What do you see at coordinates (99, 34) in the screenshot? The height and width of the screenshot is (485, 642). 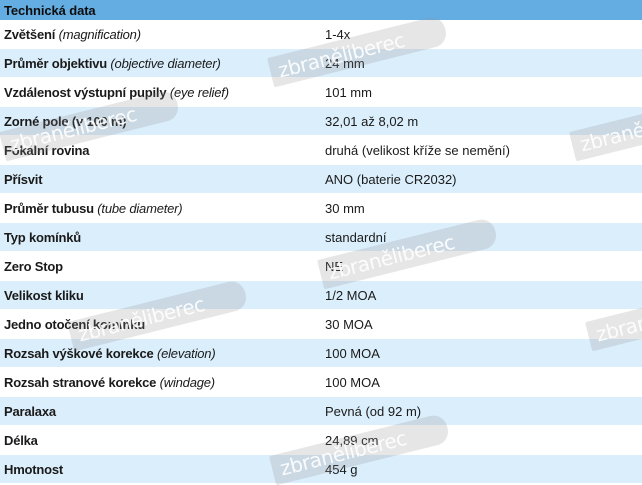 I see `label-note: (magnification)` at bounding box center [99, 34].